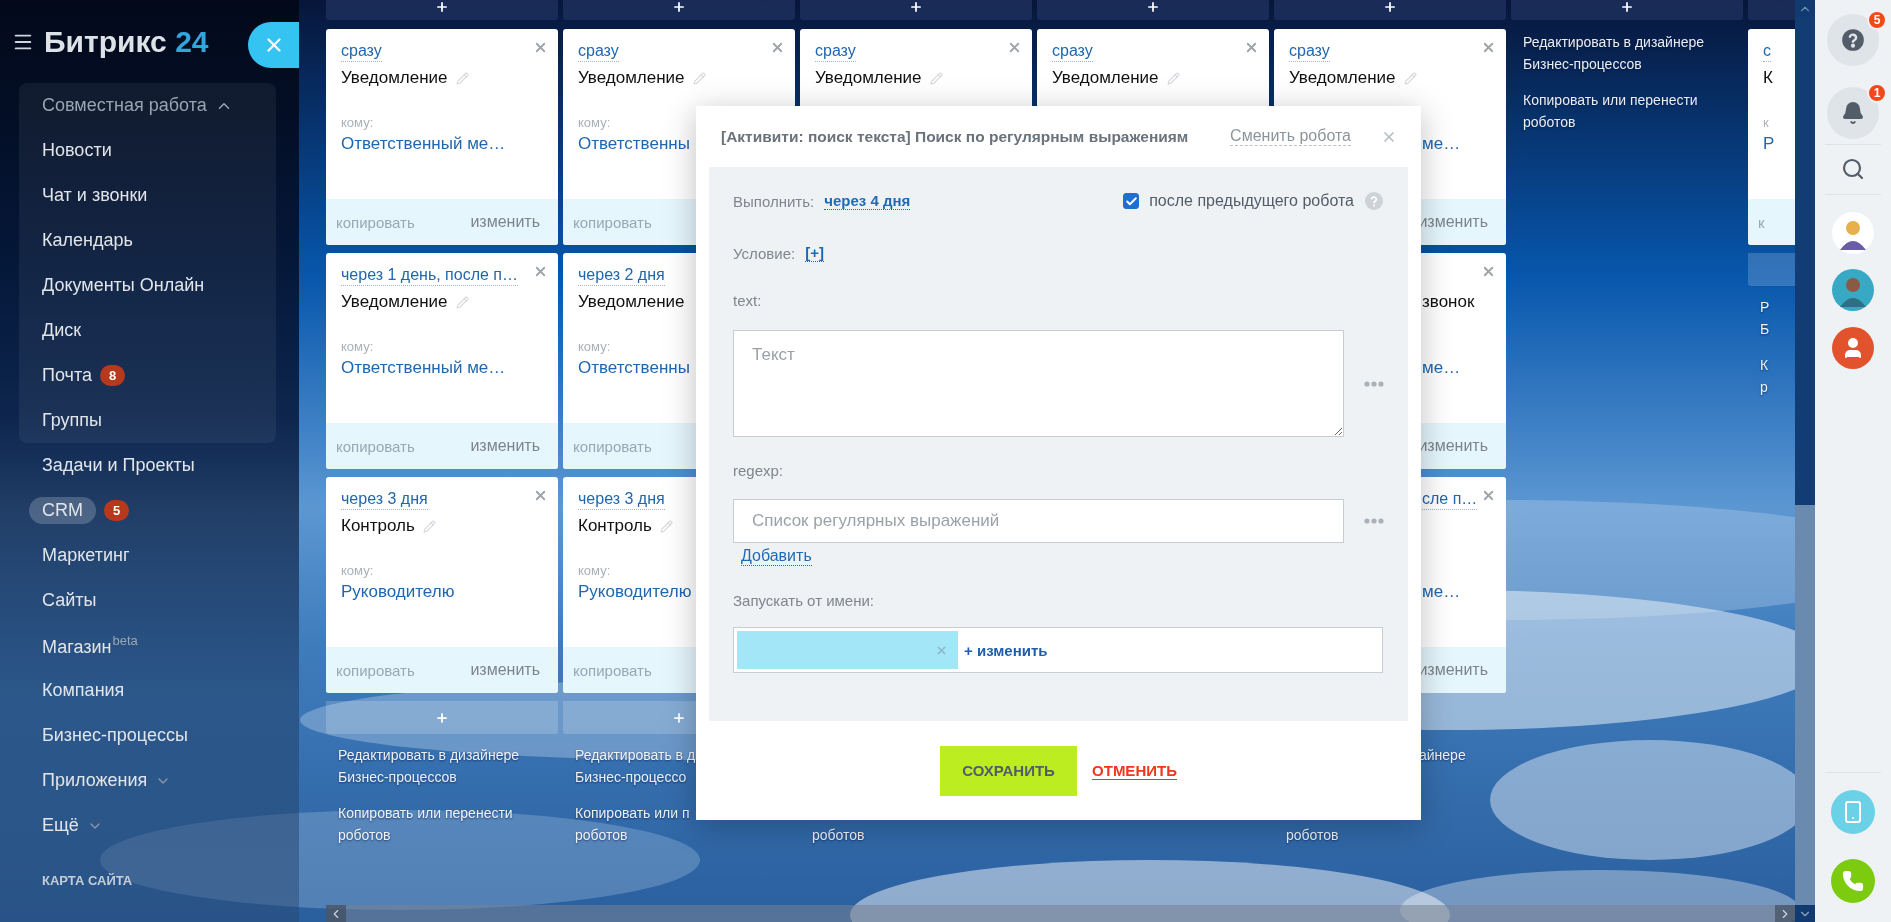 The image size is (1891, 922). I want to click on help-button, so click(1853, 40).